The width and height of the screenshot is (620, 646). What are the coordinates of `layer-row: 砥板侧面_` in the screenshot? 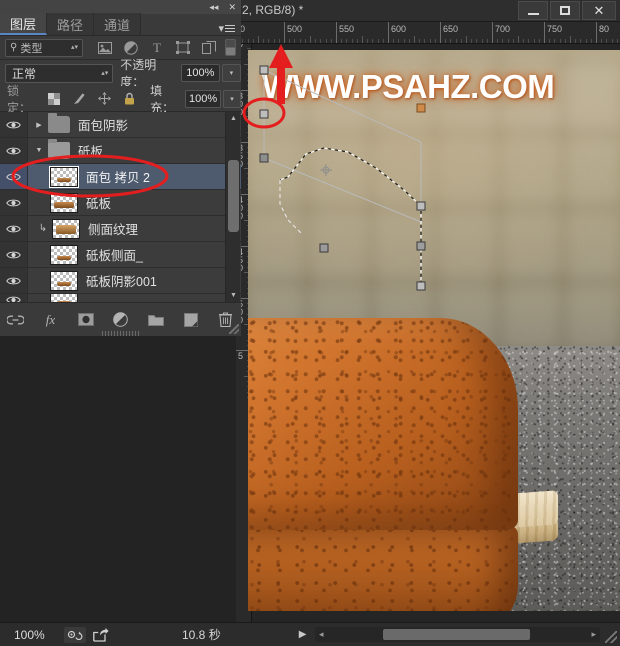 It's located at (120, 255).